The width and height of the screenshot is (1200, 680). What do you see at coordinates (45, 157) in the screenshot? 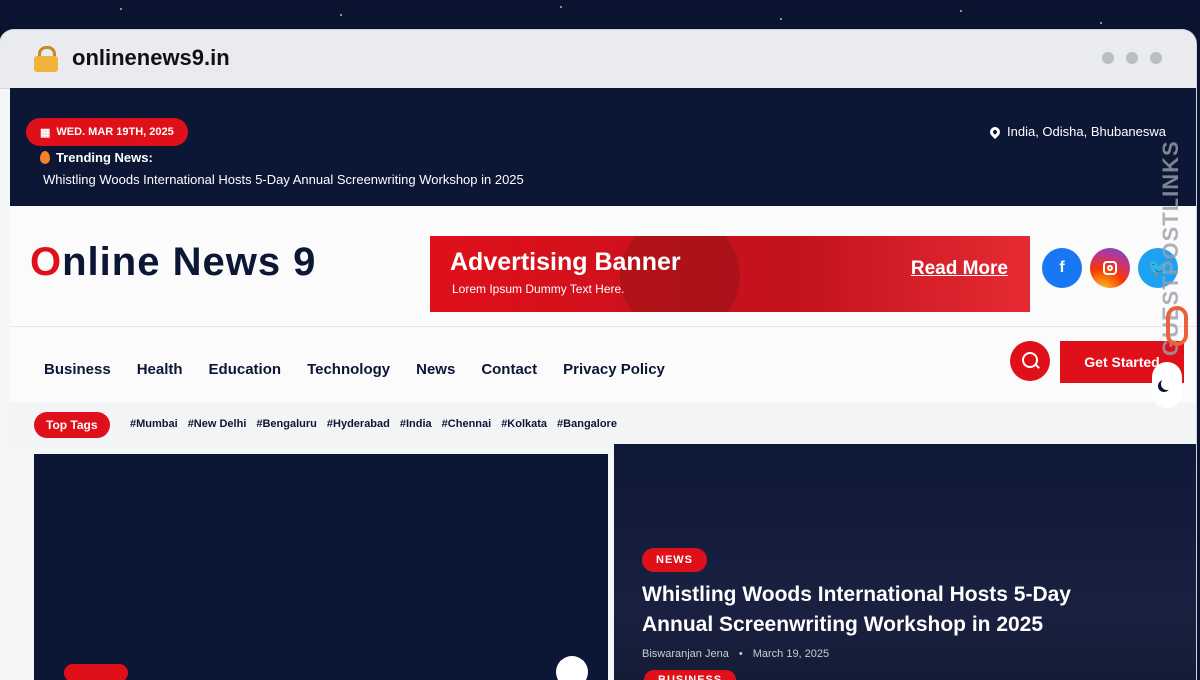
I see `fire-icon` at bounding box center [45, 157].